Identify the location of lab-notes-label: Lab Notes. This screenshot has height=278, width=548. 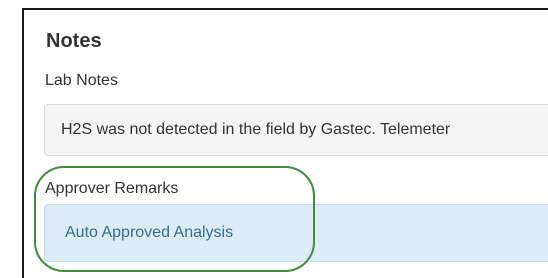
(81, 80).